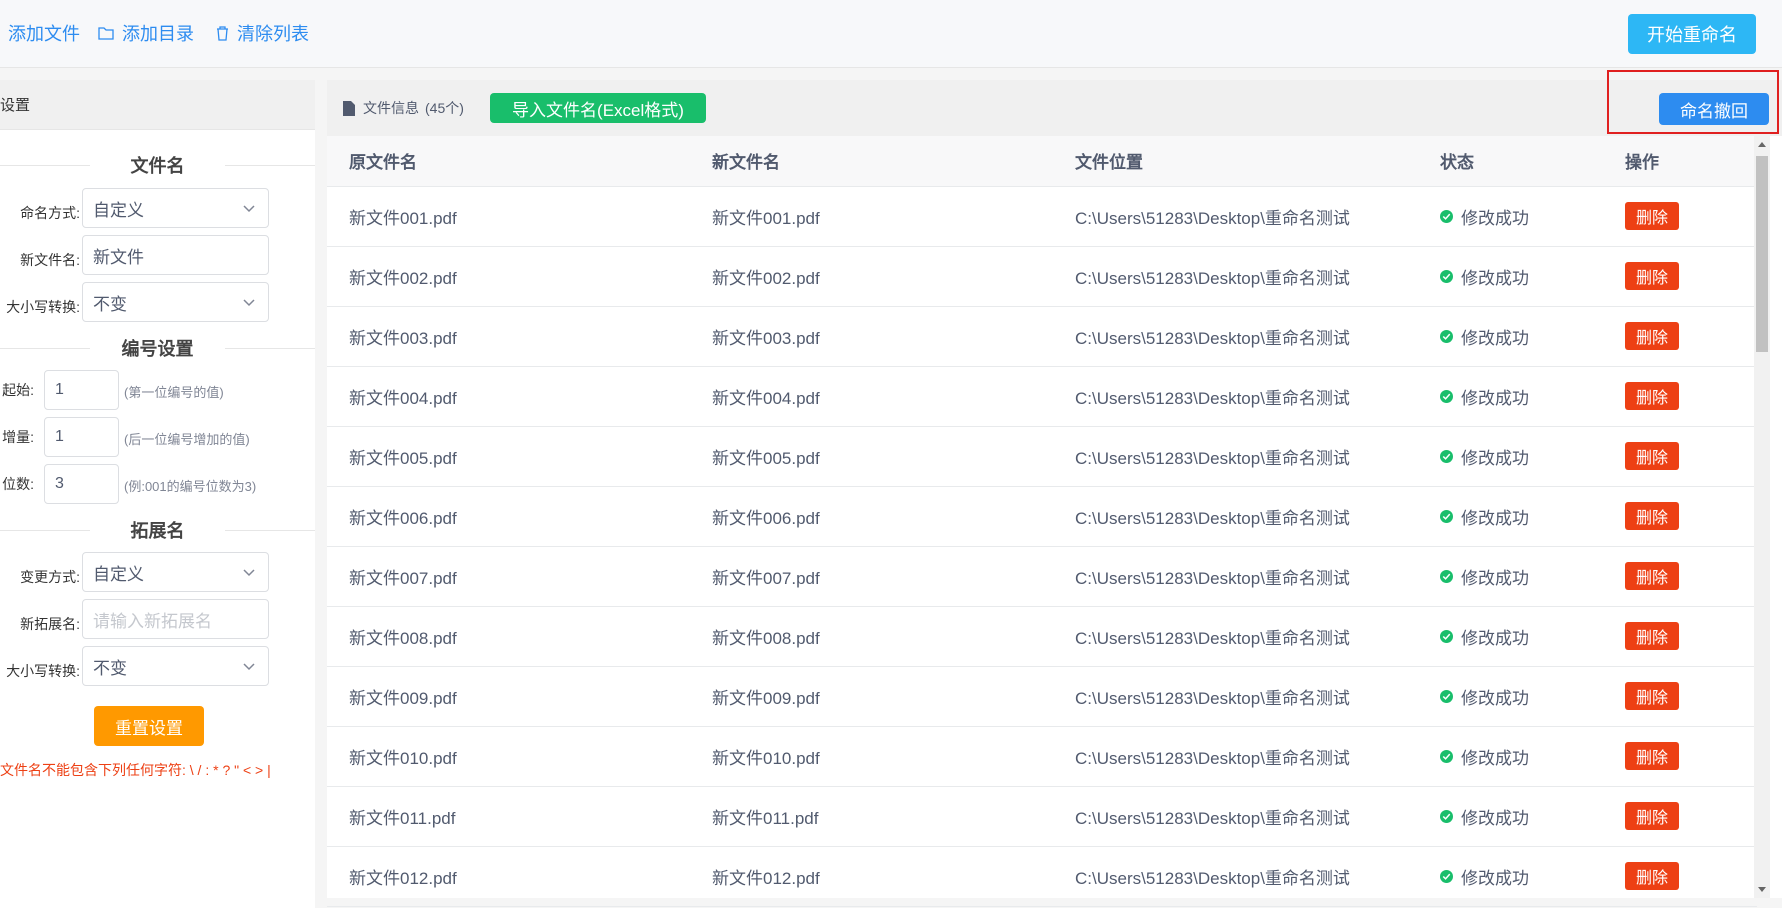 The width and height of the screenshot is (1782, 908). Describe the element at coordinates (174, 392) in the screenshot. I see `start-hint: (第一位编号的值)` at that location.